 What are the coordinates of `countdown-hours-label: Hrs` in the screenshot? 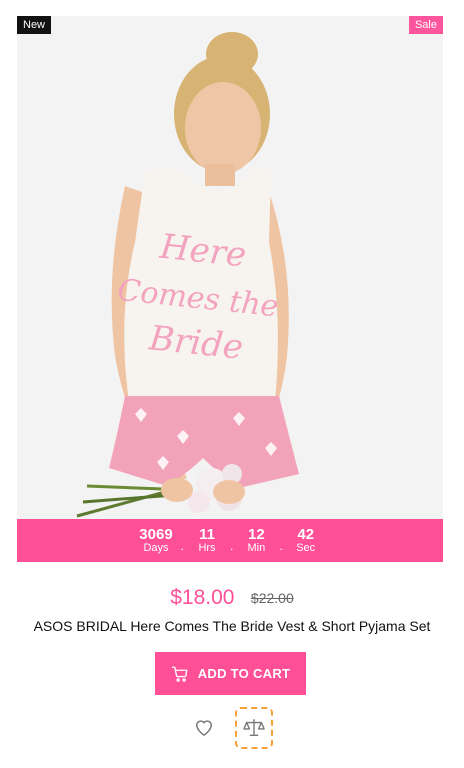 It's located at (207, 548).